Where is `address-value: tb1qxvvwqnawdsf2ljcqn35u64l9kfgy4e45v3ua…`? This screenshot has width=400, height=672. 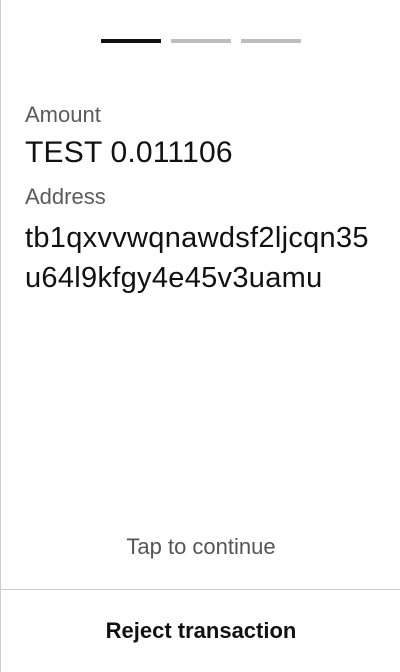
address-value: tb1qxvvwqnawdsf2ljcqn35u64l9kfgy4e45v3ua… is located at coordinates (197, 258).